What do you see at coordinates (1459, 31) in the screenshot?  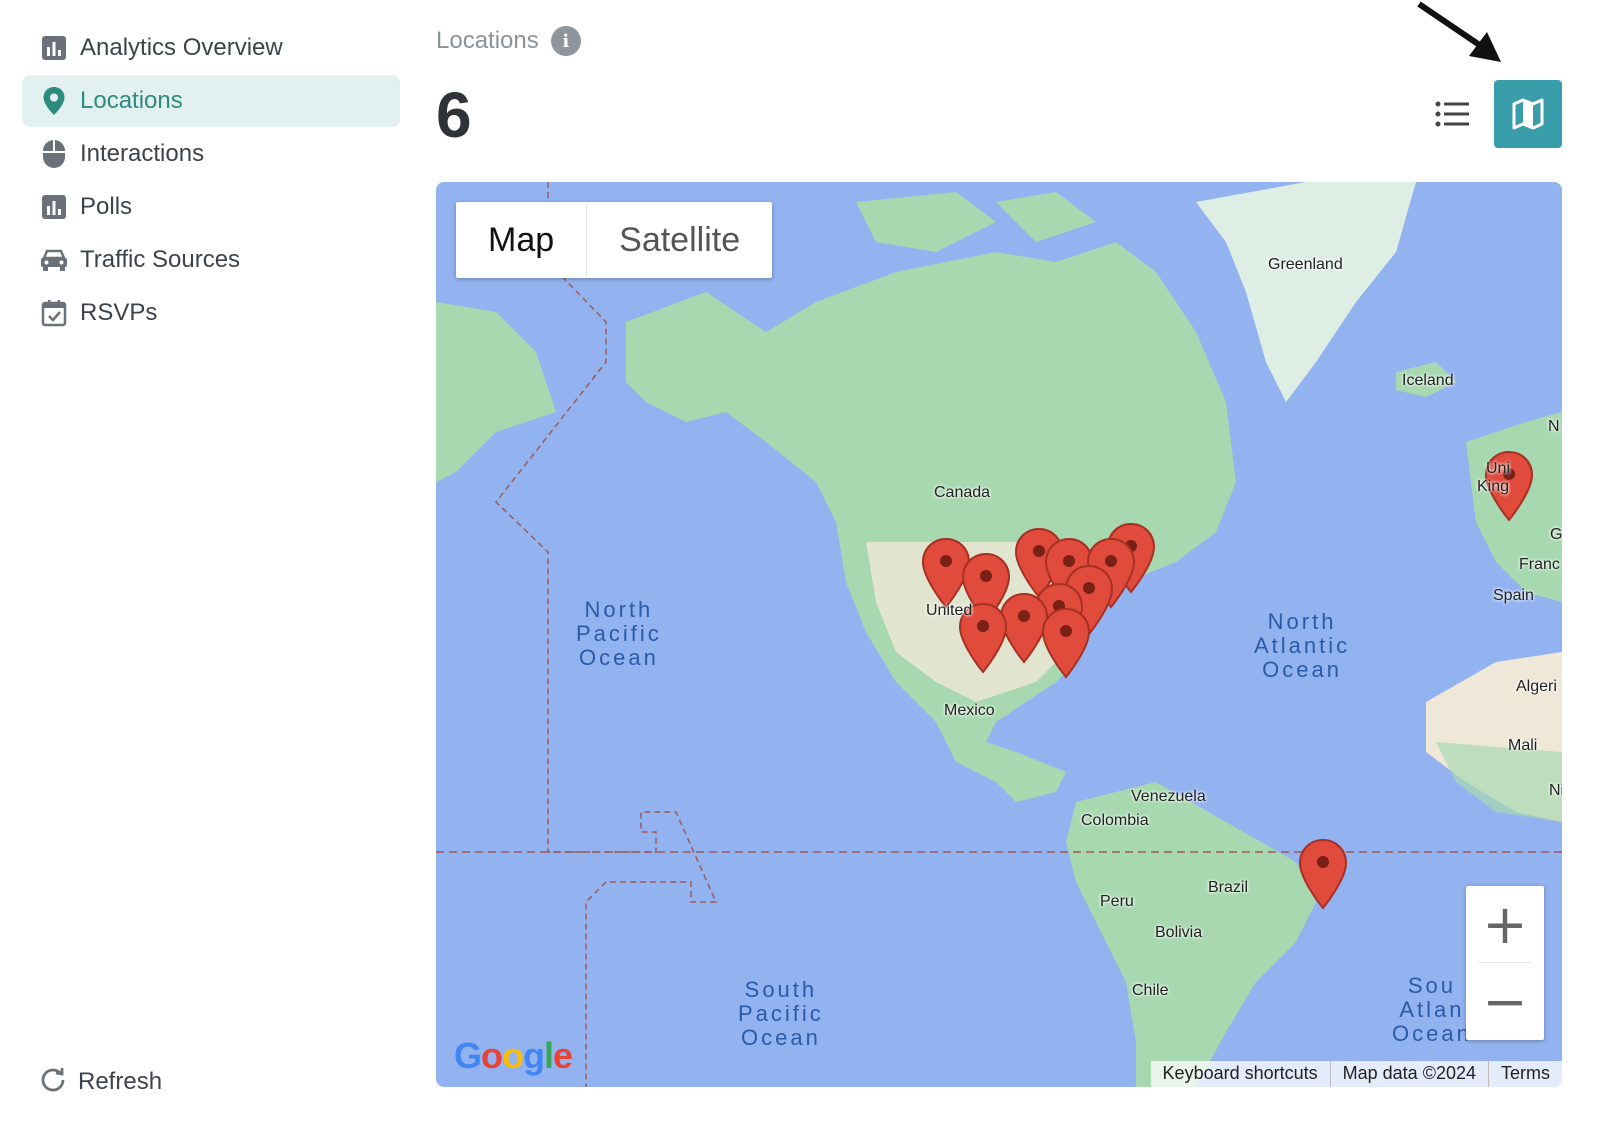 I see `arrow-annotation-icon` at bounding box center [1459, 31].